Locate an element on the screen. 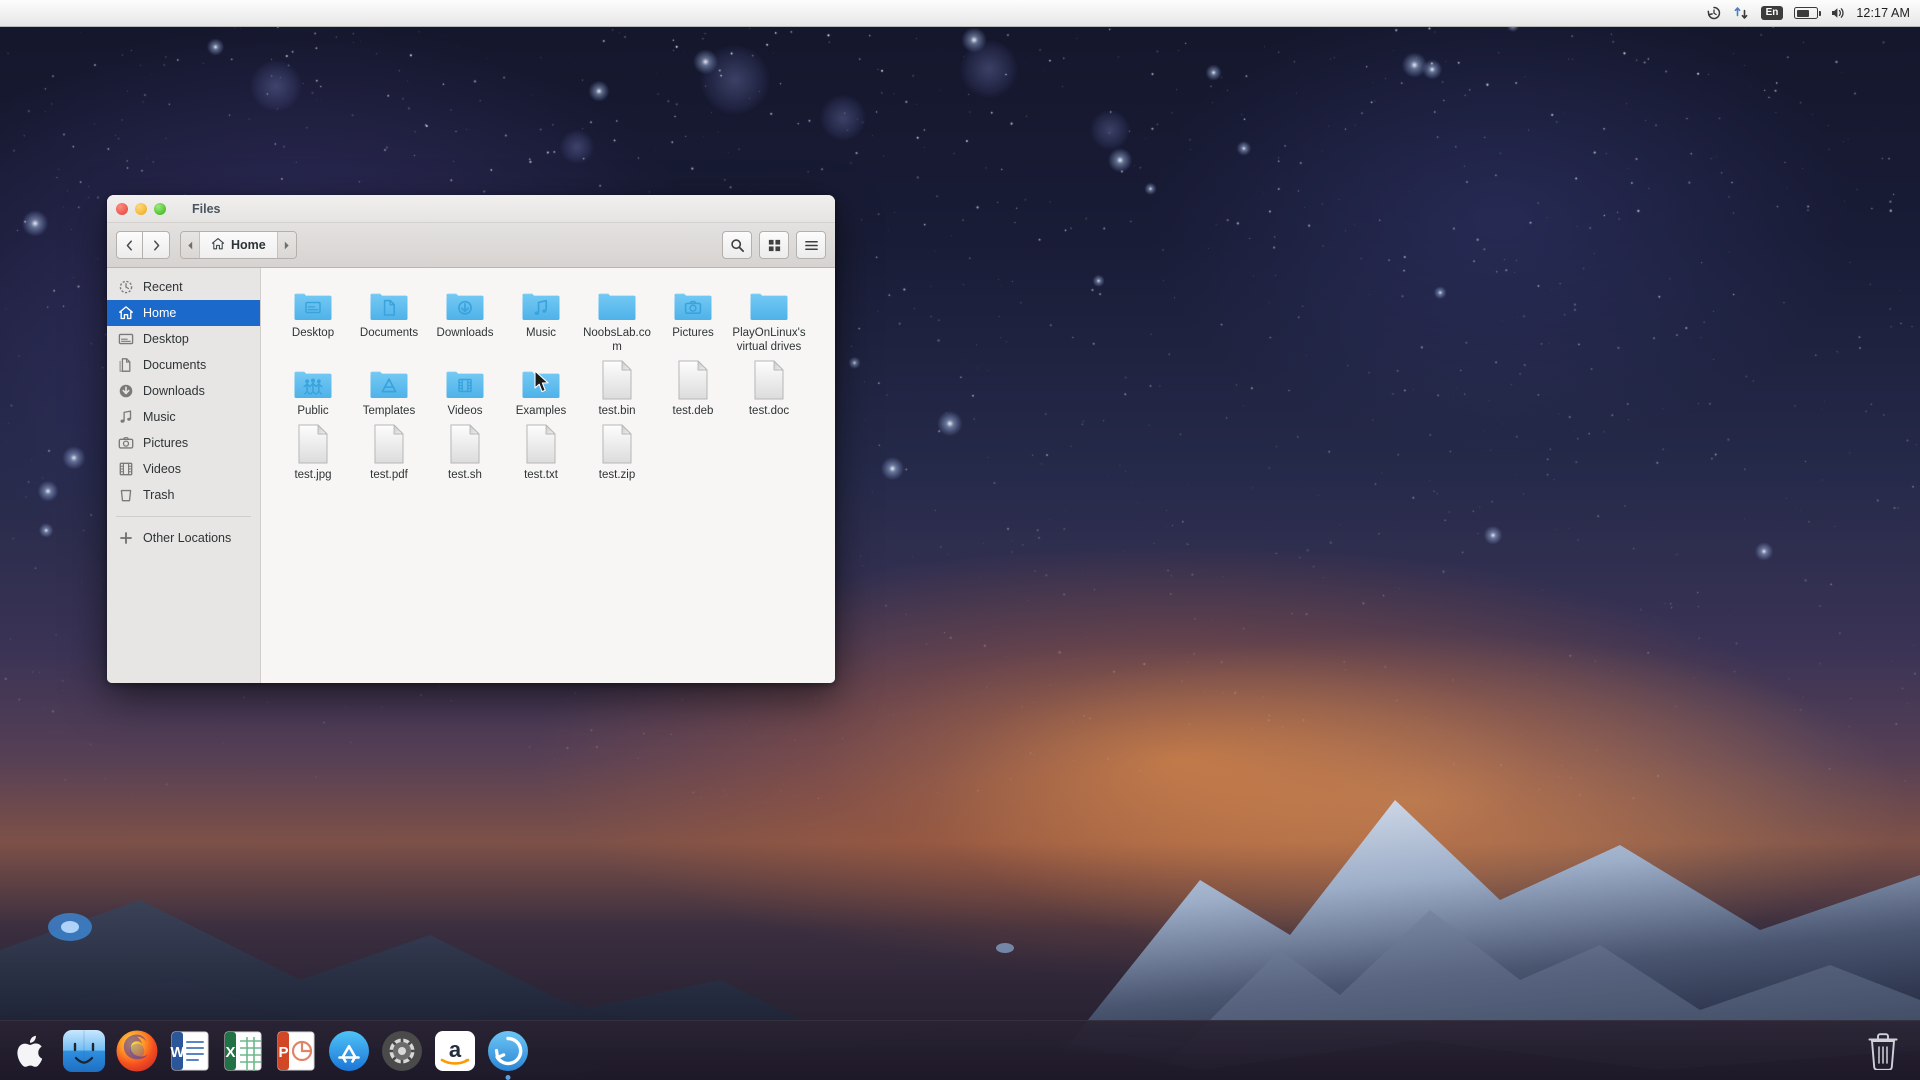 This screenshot has width=1920, height=1080. dock-apple-menu-icon is located at coordinates (31, 1051).